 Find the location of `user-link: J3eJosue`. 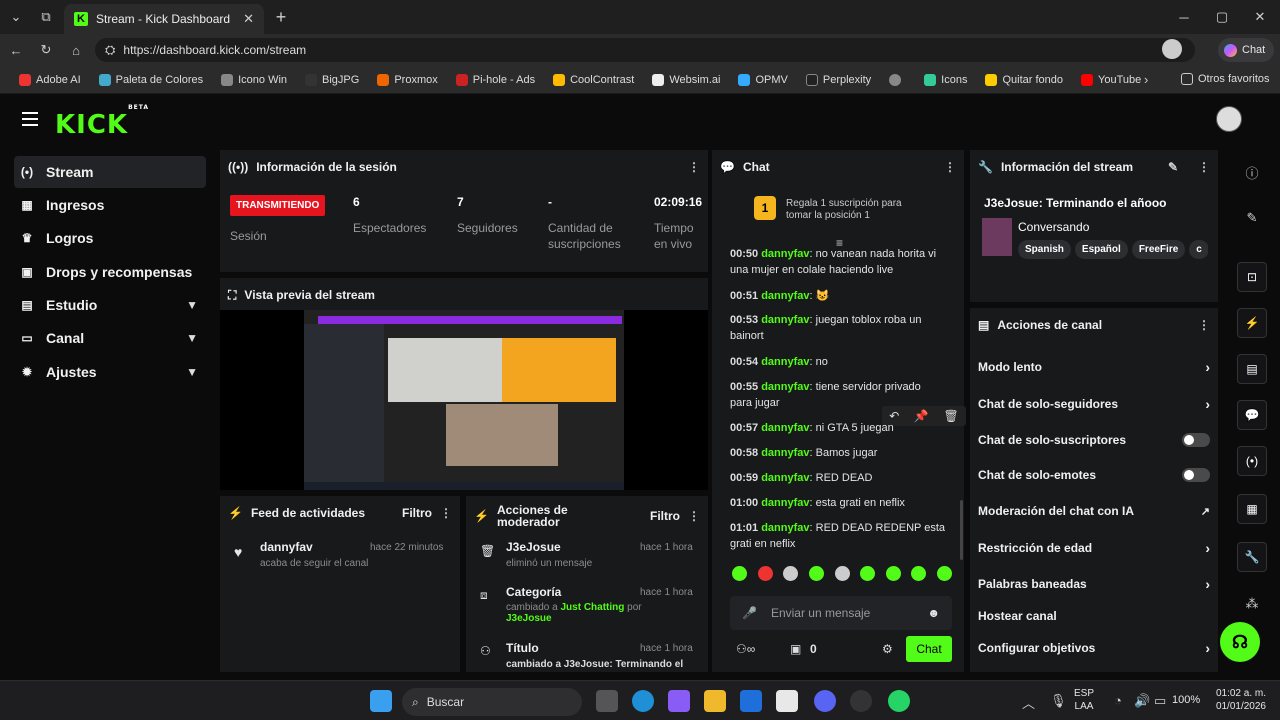

user-link: J3eJosue is located at coordinates (529, 618).